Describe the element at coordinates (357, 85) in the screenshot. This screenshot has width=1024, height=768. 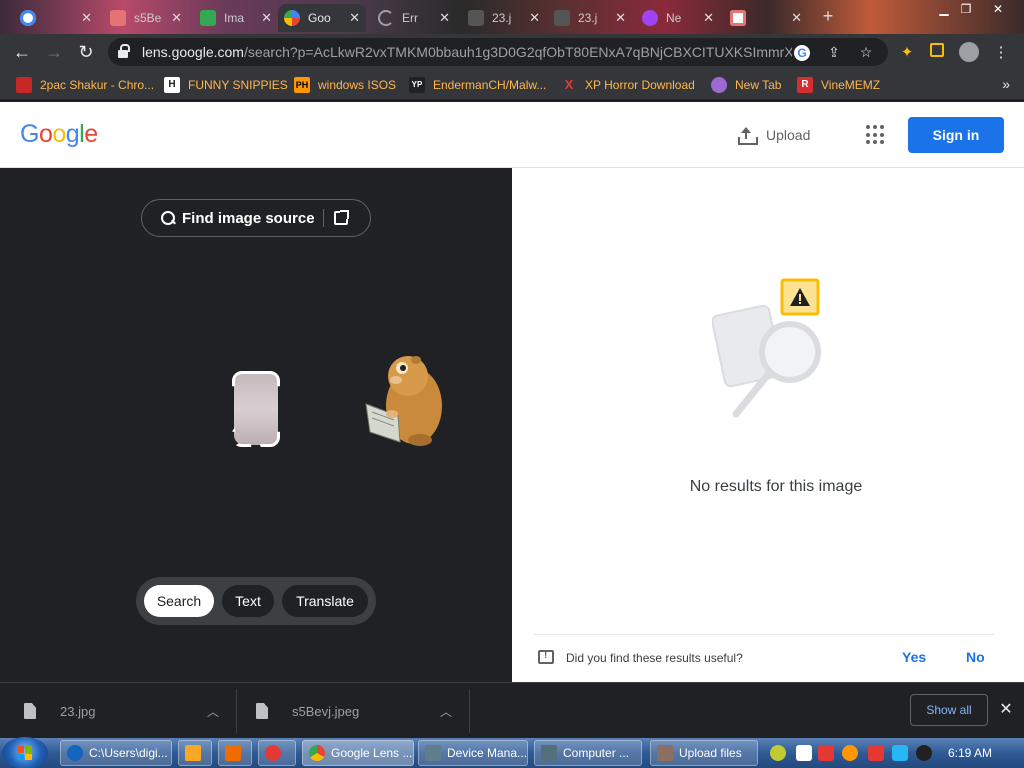
I see `bookmark-label: windows ISOS` at that location.